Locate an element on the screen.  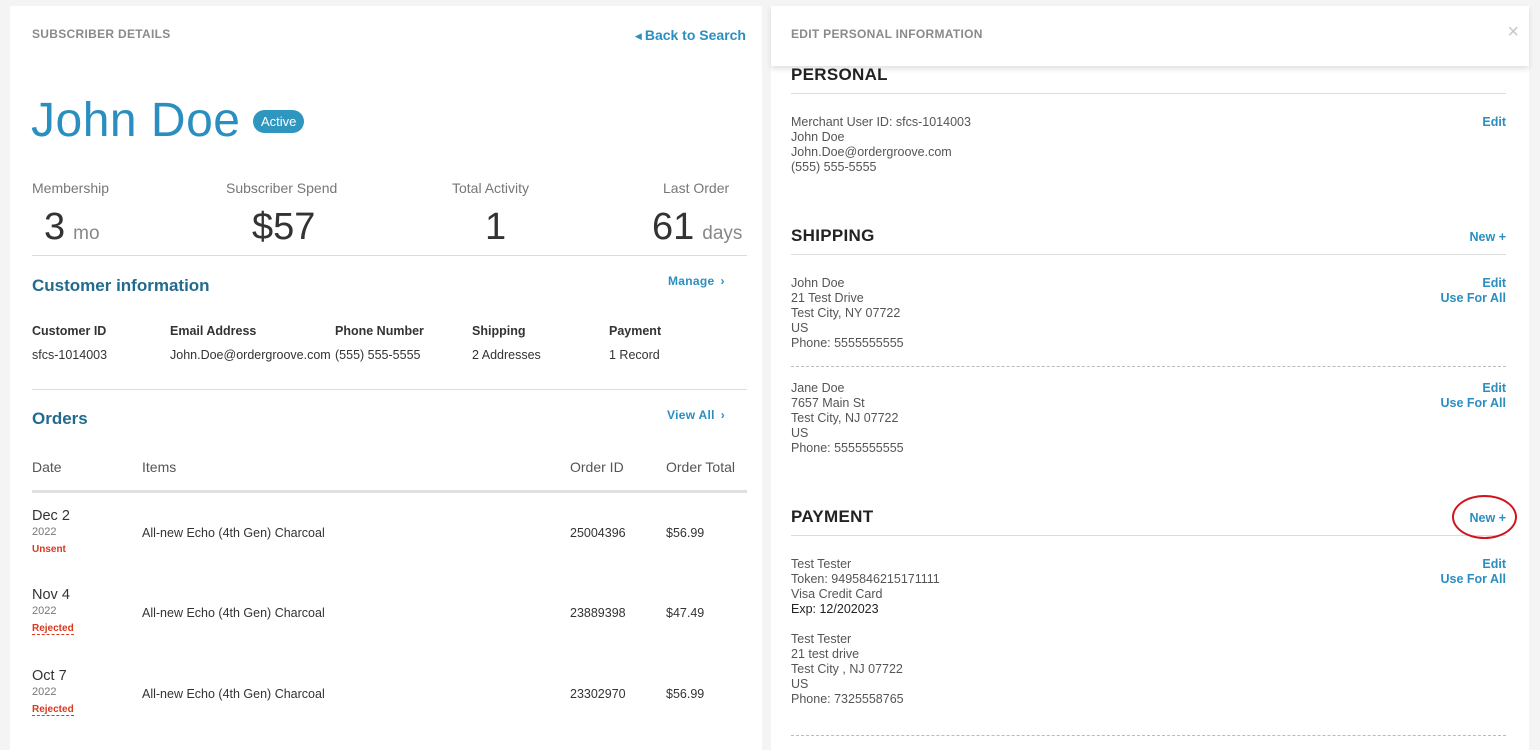
stat-last-order-label: Last Order is located at coordinates (696, 188).